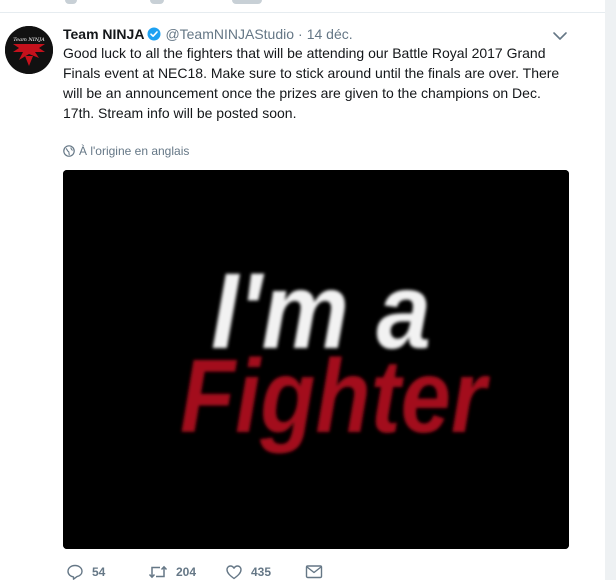 The height and width of the screenshot is (580, 616). I want to click on reply-count: 54, so click(99, 572).